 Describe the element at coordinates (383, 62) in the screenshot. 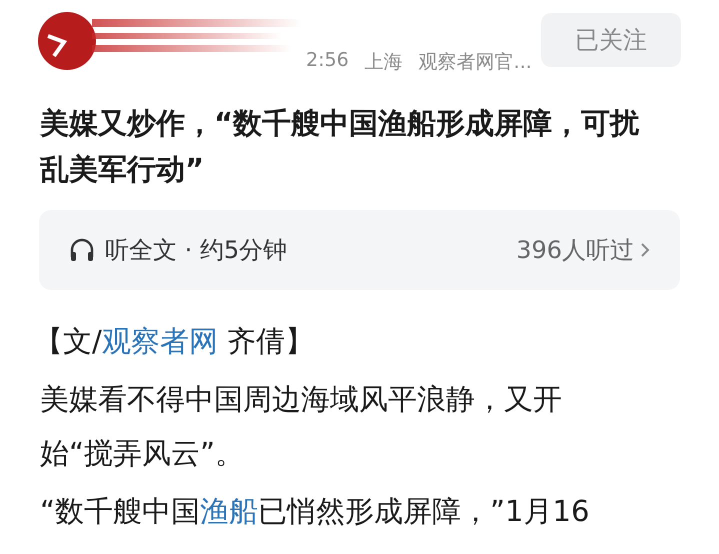

I see `meta-text: 上海` at that location.